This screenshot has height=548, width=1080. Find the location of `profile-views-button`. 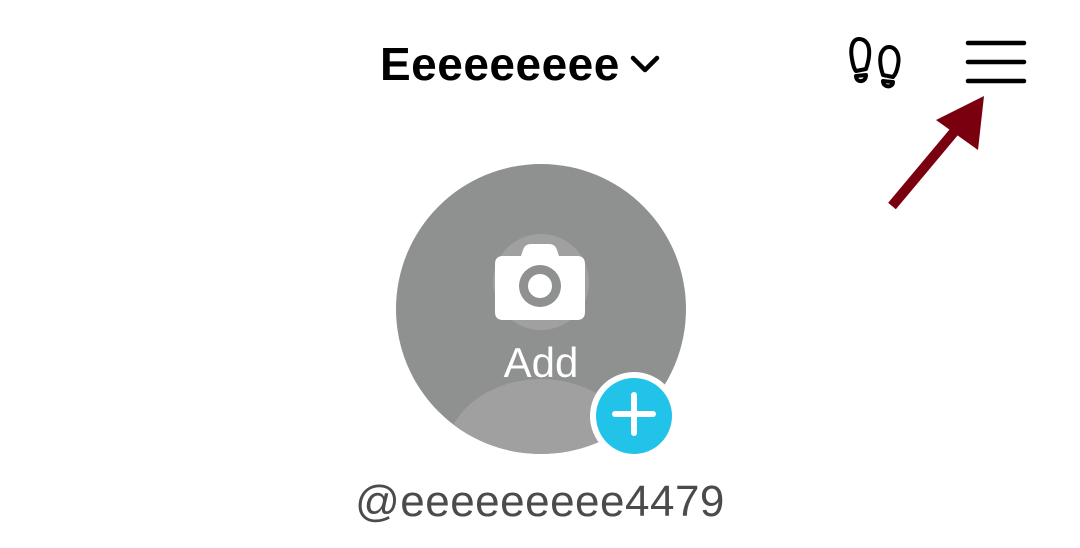

profile-views-button is located at coordinates (875, 65).